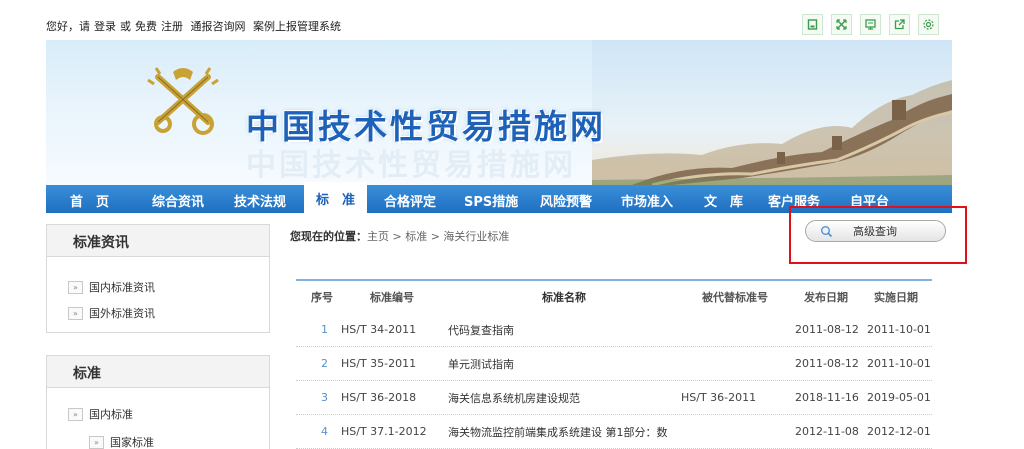 The width and height of the screenshot is (1024, 449). Describe the element at coordinates (172, 26) in the screenshot. I see `register-link: 注册` at that location.